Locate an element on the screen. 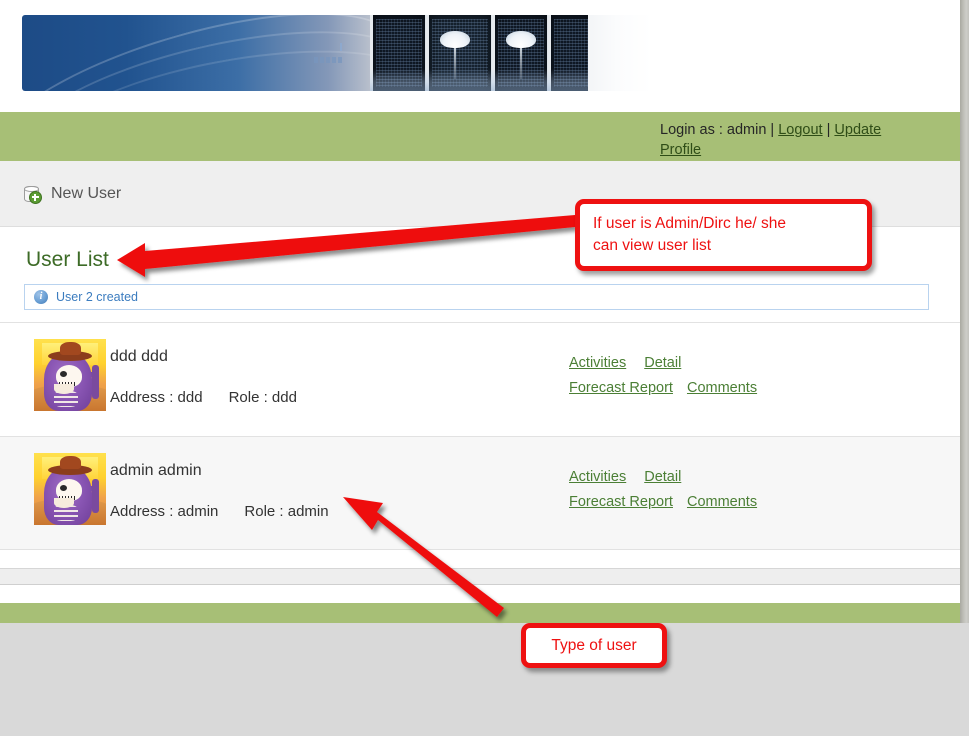 This screenshot has height=736, width=969. banner-window-lights is located at coordinates (329, 60).